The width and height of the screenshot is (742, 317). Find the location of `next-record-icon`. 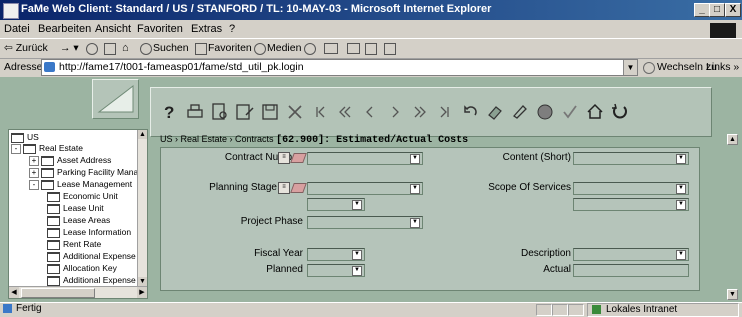

next-record-icon is located at coordinates (395, 112).